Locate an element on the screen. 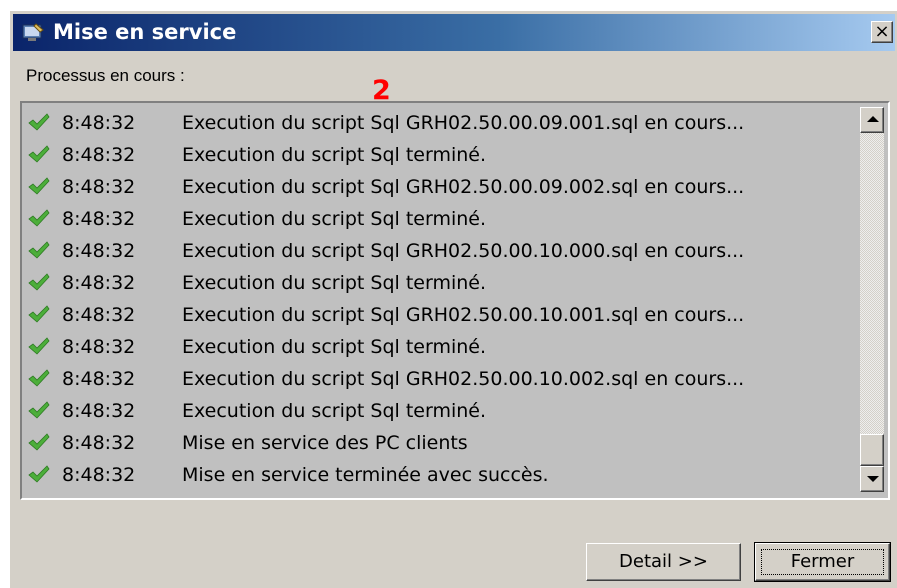  focus-rectangle is located at coordinates (822, 562).